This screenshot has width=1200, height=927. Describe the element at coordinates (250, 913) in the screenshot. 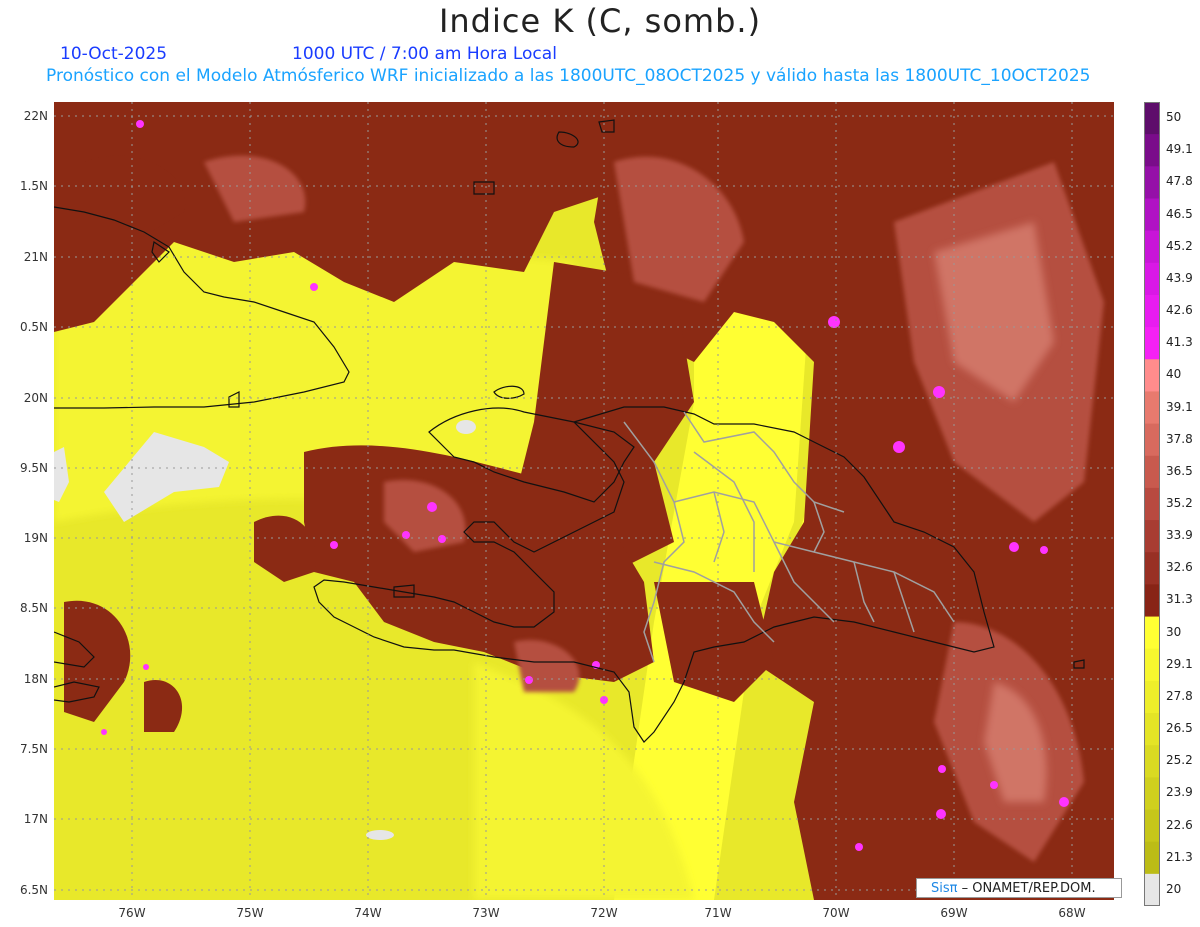

I see `lon-label: 75W` at that location.